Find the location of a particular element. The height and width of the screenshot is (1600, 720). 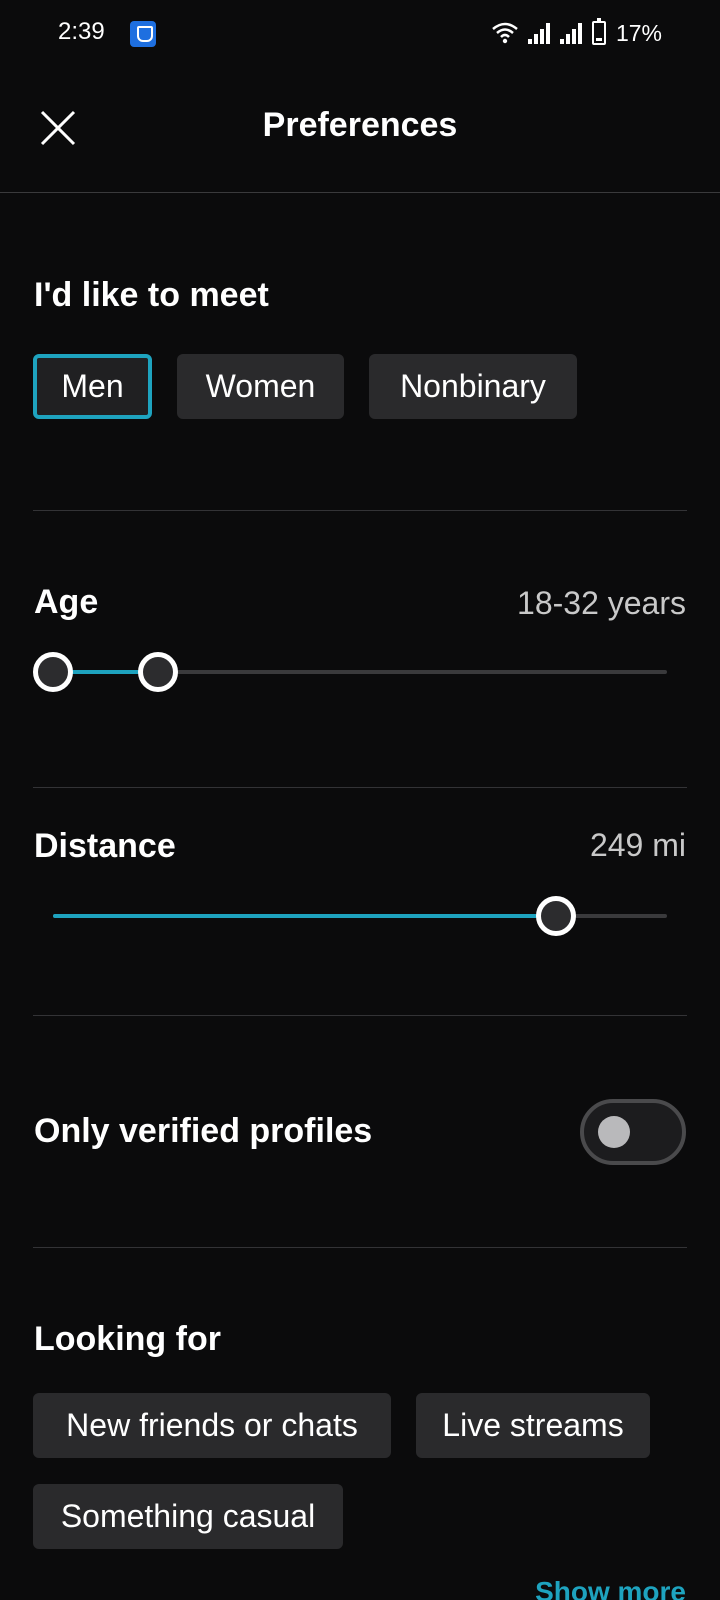

signal-icon is located at coordinates (538, 33).